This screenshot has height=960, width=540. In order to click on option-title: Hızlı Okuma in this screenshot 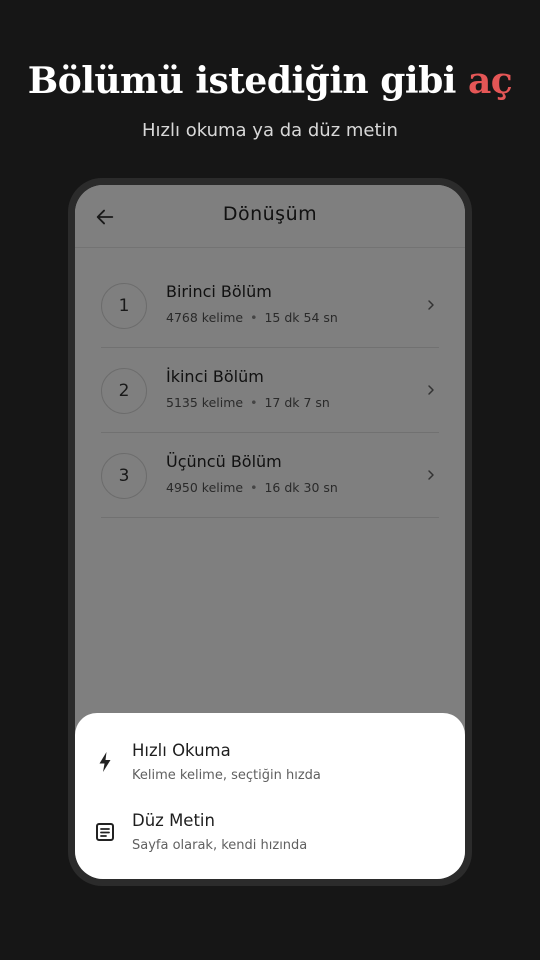, I will do `click(181, 750)`.